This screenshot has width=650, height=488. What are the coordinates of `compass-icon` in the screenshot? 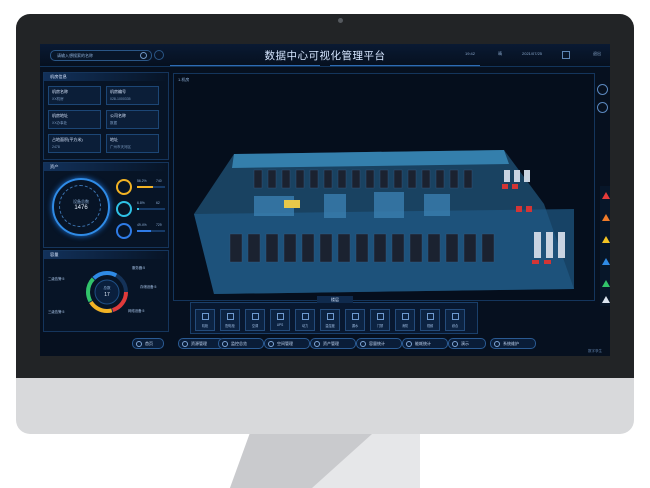 It's located at (602, 89).